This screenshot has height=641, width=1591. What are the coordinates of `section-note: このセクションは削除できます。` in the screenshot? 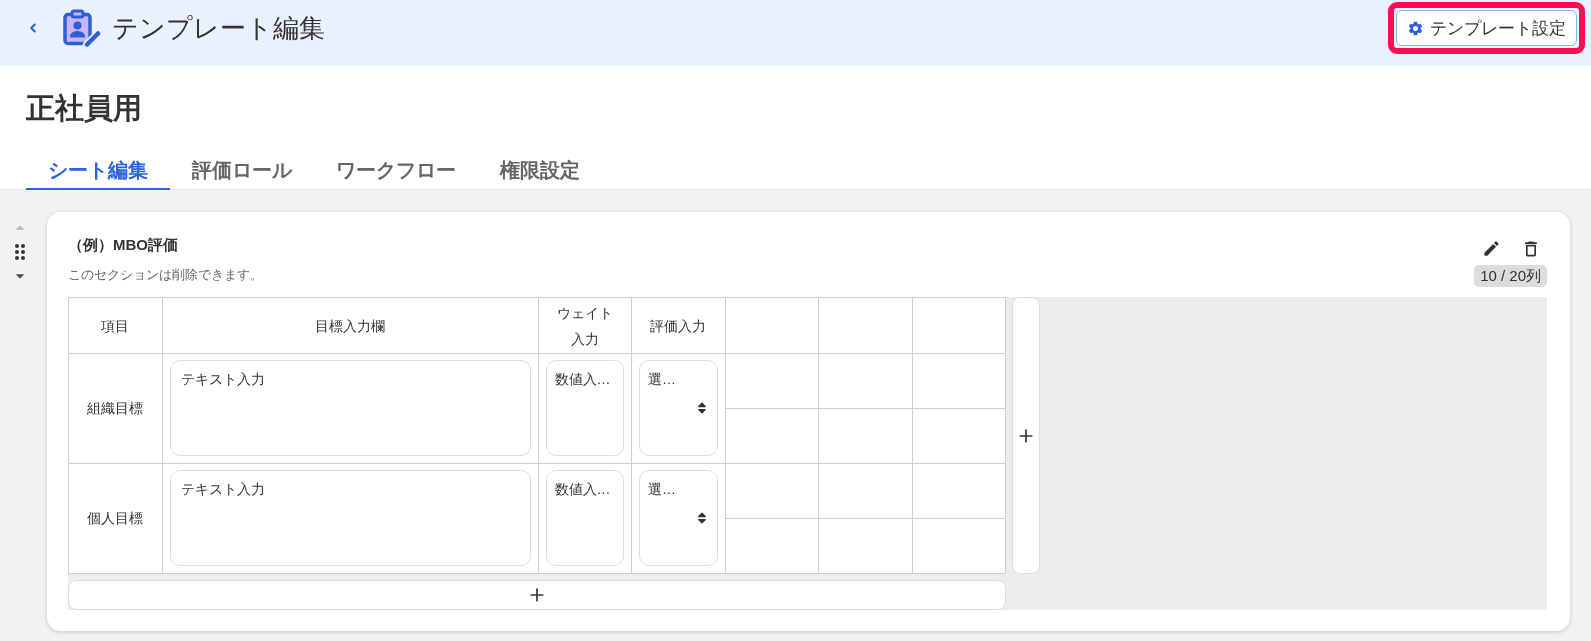 It's located at (165, 275).